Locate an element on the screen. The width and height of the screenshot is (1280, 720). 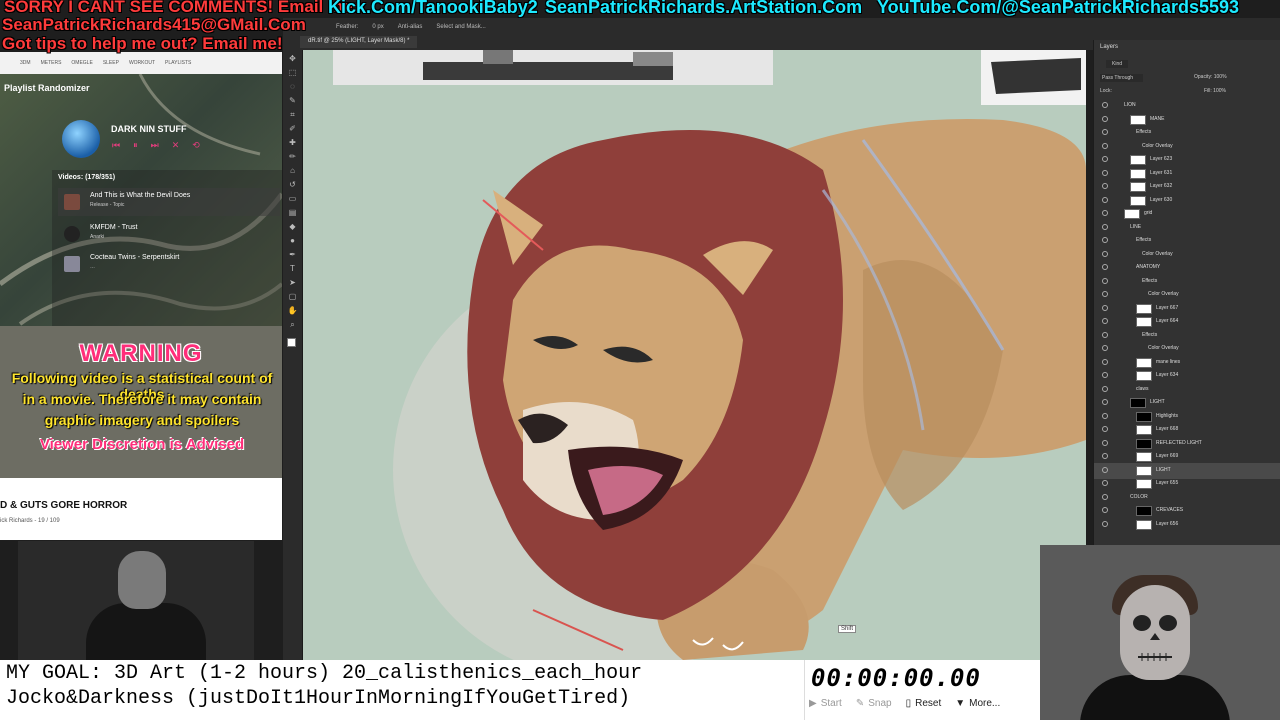
layer-name: grid is located at coordinates (1148, 213).